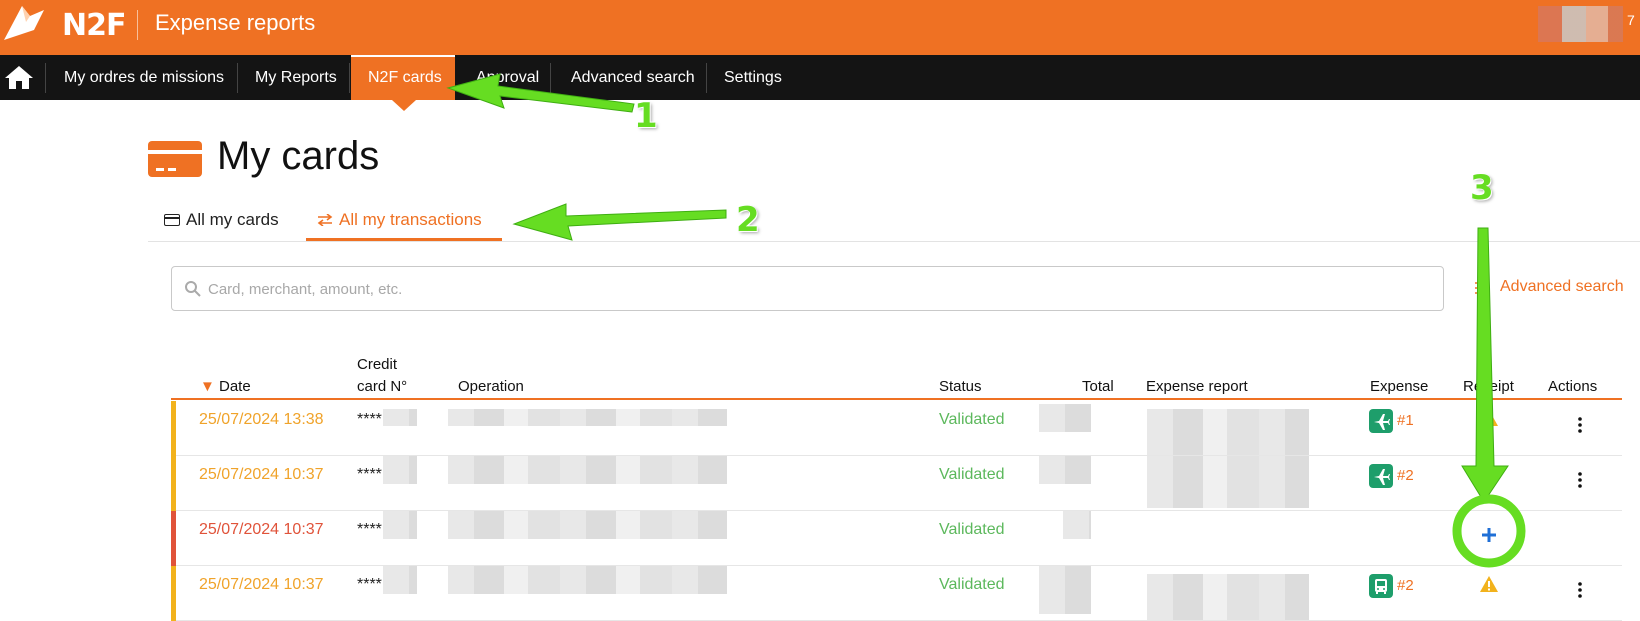  What do you see at coordinates (382, 386) in the screenshot?
I see `col-card-line2: card N°` at bounding box center [382, 386].